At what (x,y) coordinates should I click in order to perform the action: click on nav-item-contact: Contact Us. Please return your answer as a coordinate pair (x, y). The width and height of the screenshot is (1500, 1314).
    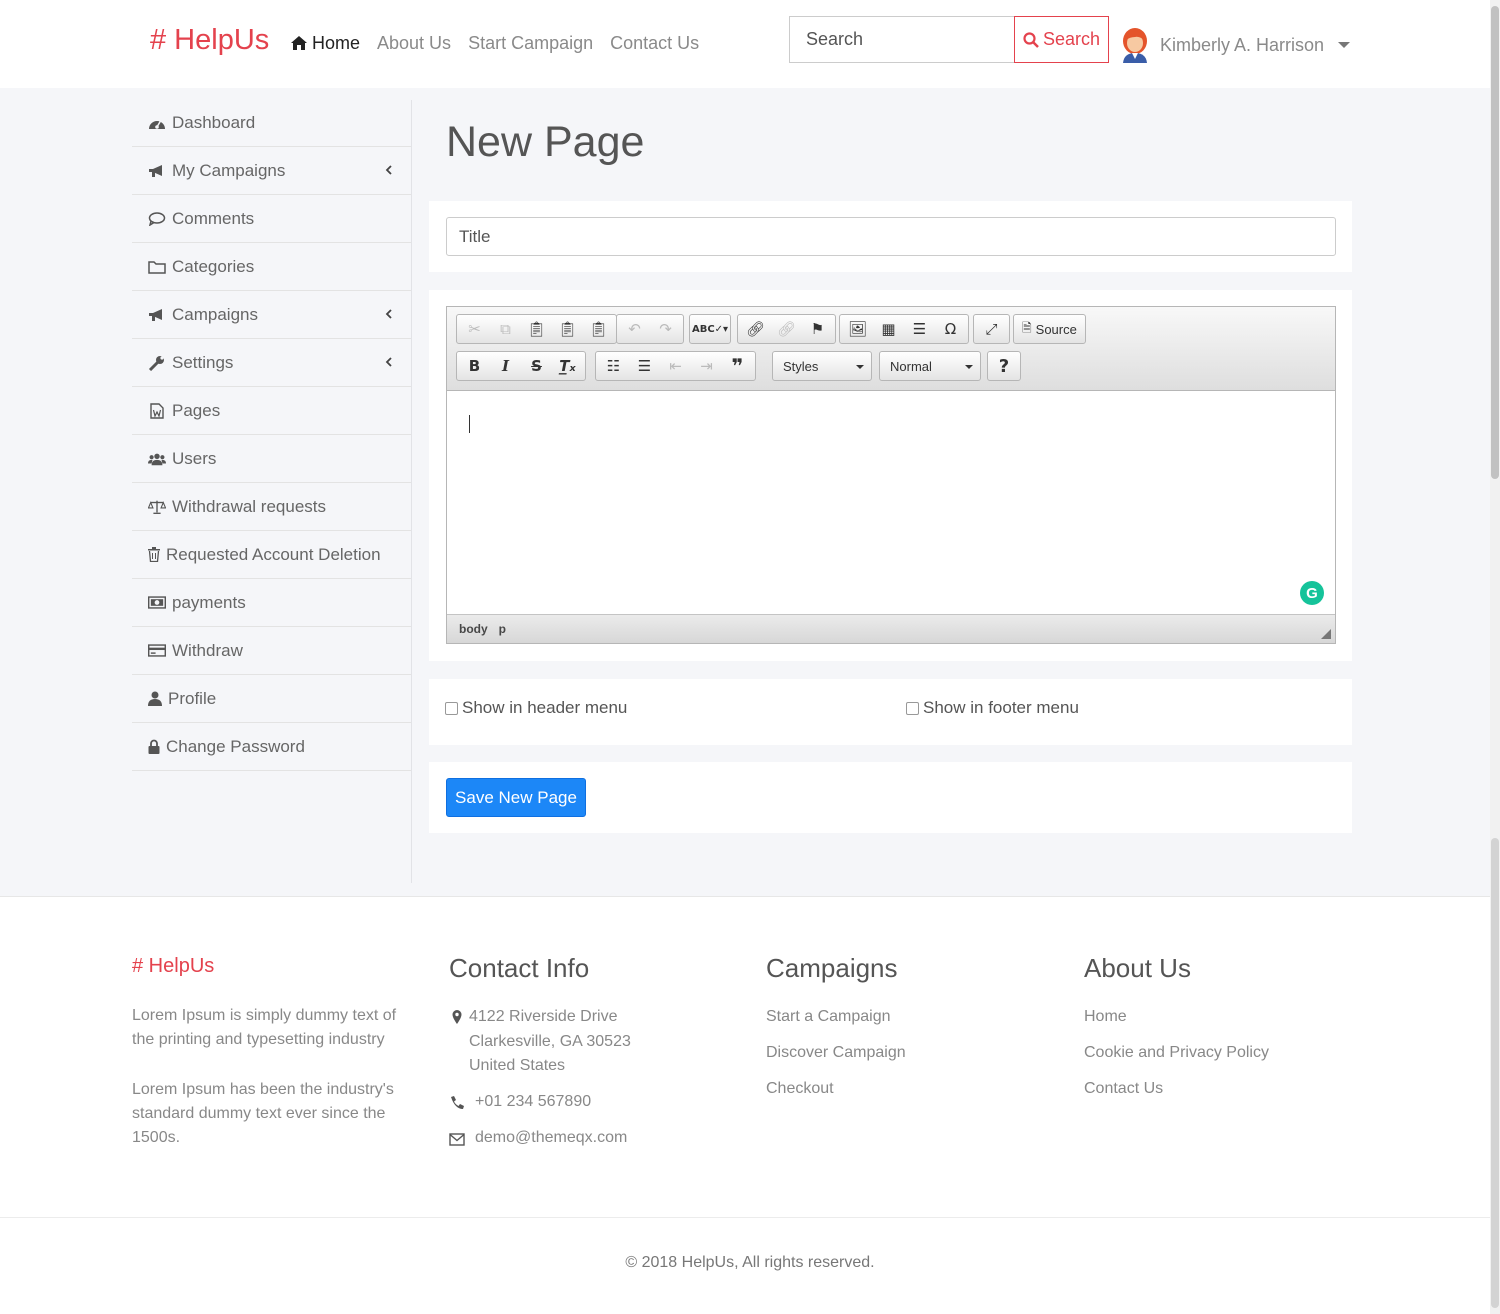
    Looking at the image, I should click on (654, 43).